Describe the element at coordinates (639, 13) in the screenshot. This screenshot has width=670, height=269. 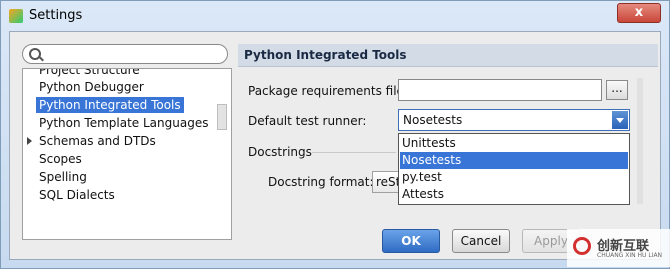
I see `close-button: x` at that location.